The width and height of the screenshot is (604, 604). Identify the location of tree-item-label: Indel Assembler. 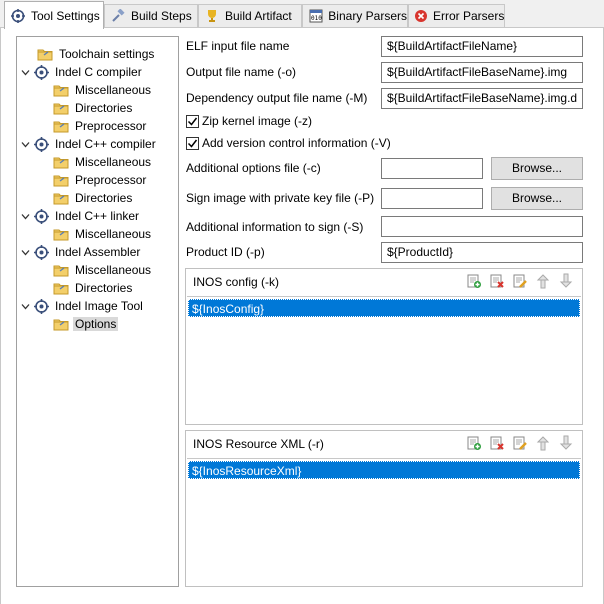
(98, 252).